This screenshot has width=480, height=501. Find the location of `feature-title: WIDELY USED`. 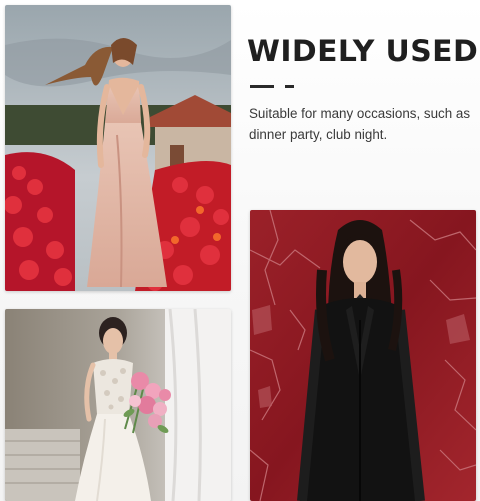

feature-title: WIDELY USED is located at coordinates (363, 51).